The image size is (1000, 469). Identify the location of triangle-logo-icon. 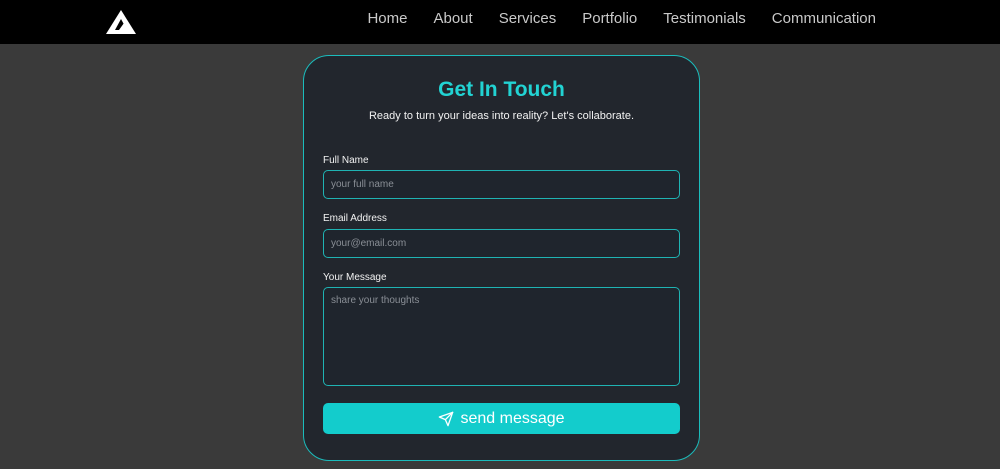
(121, 22).